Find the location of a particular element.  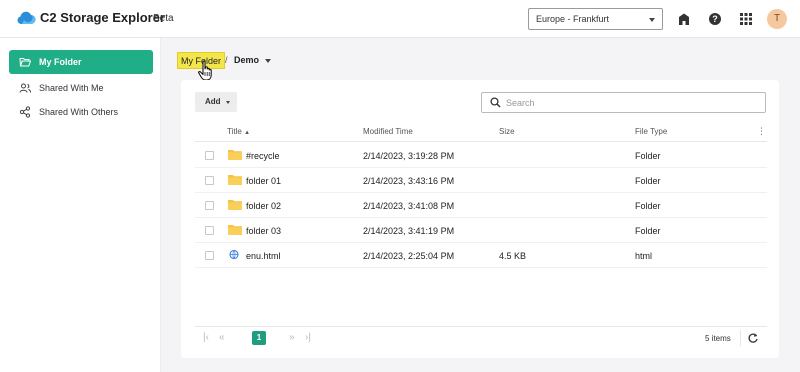

refresh-icon is located at coordinates (753, 338).